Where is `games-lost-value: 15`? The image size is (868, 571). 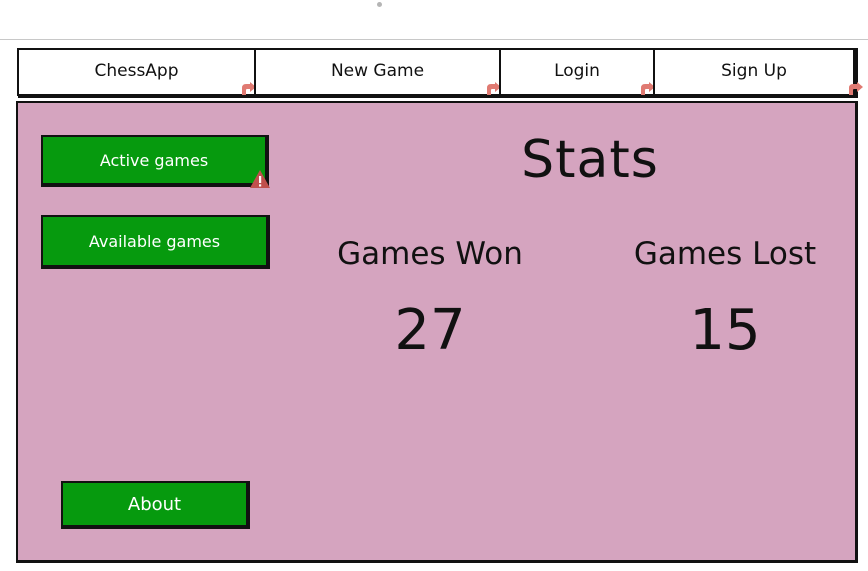 games-lost-value: 15 is located at coordinates (725, 330).